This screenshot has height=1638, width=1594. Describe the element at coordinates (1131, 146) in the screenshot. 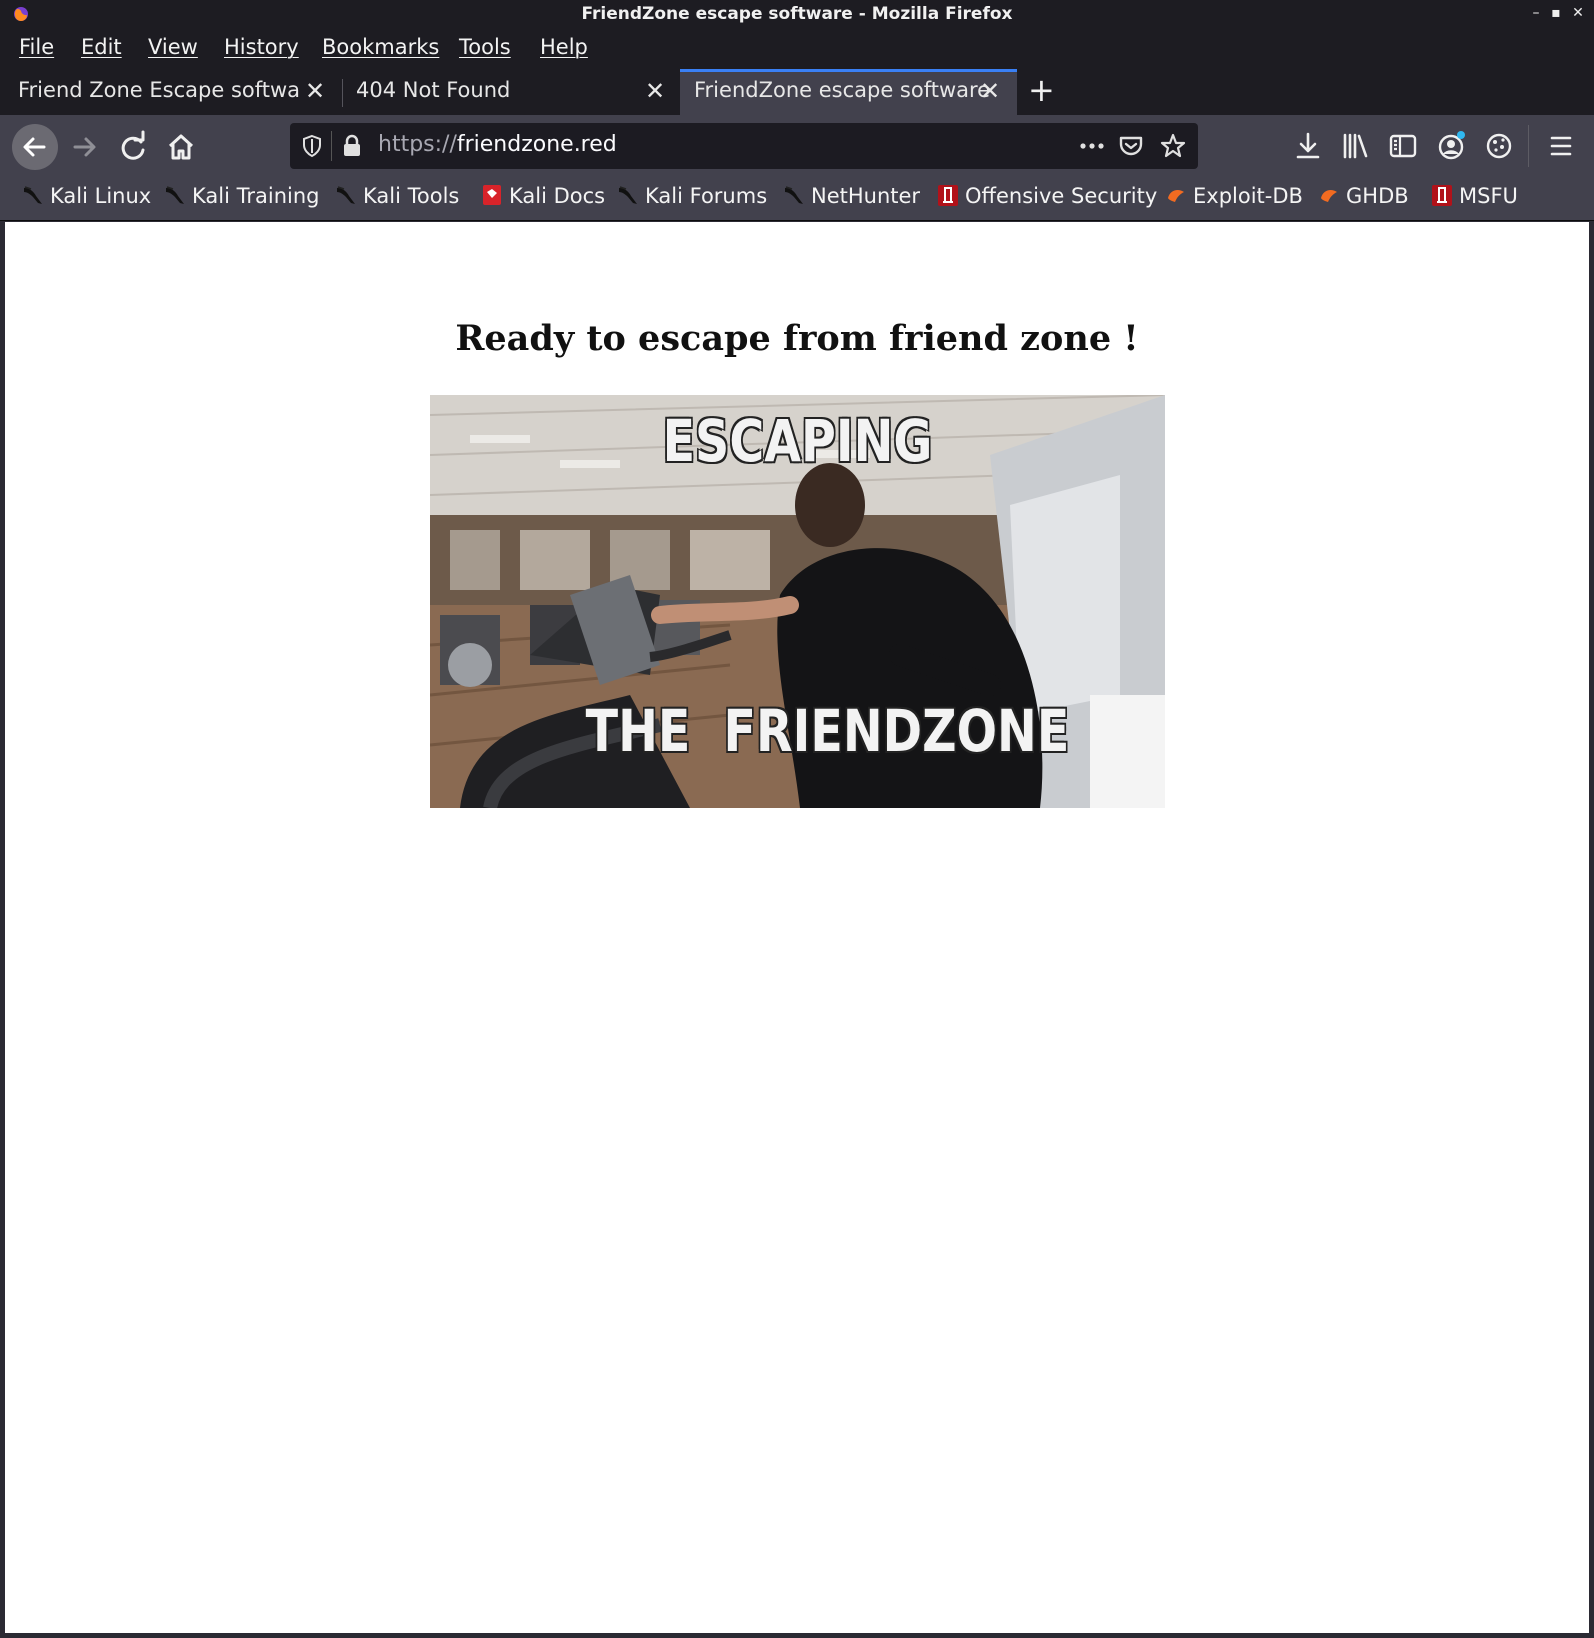

I see `pocket-icon` at that location.